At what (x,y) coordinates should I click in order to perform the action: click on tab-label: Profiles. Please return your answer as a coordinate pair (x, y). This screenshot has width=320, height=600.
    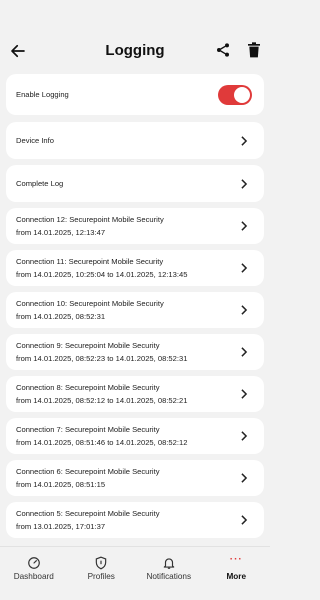
    Looking at the image, I should click on (101, 576).